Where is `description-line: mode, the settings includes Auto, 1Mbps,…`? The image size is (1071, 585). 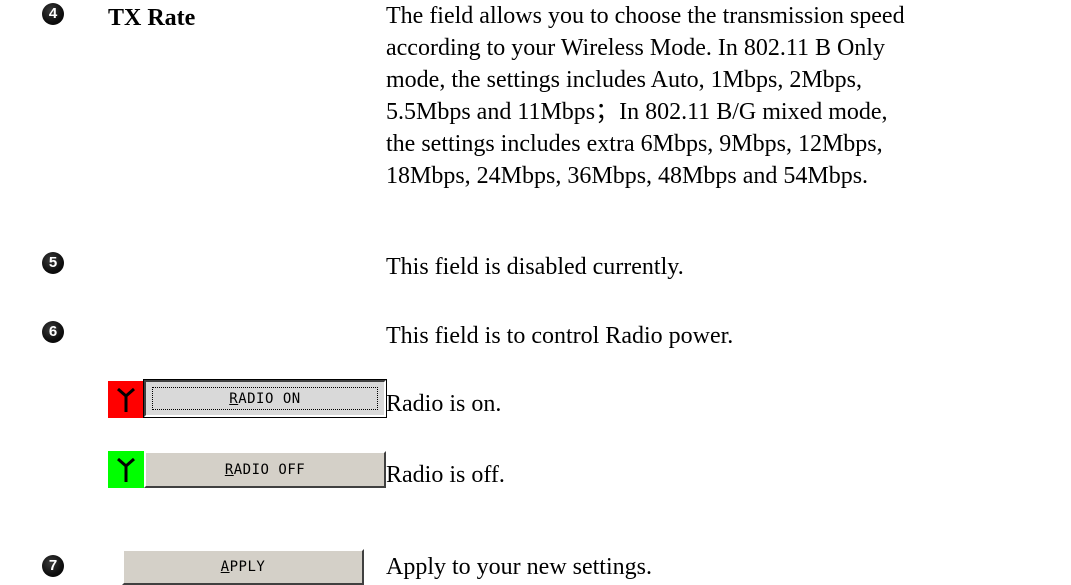 description-line: mode, the settings includes Auto, 1Mbps,… is located at coordinates (624, 80).